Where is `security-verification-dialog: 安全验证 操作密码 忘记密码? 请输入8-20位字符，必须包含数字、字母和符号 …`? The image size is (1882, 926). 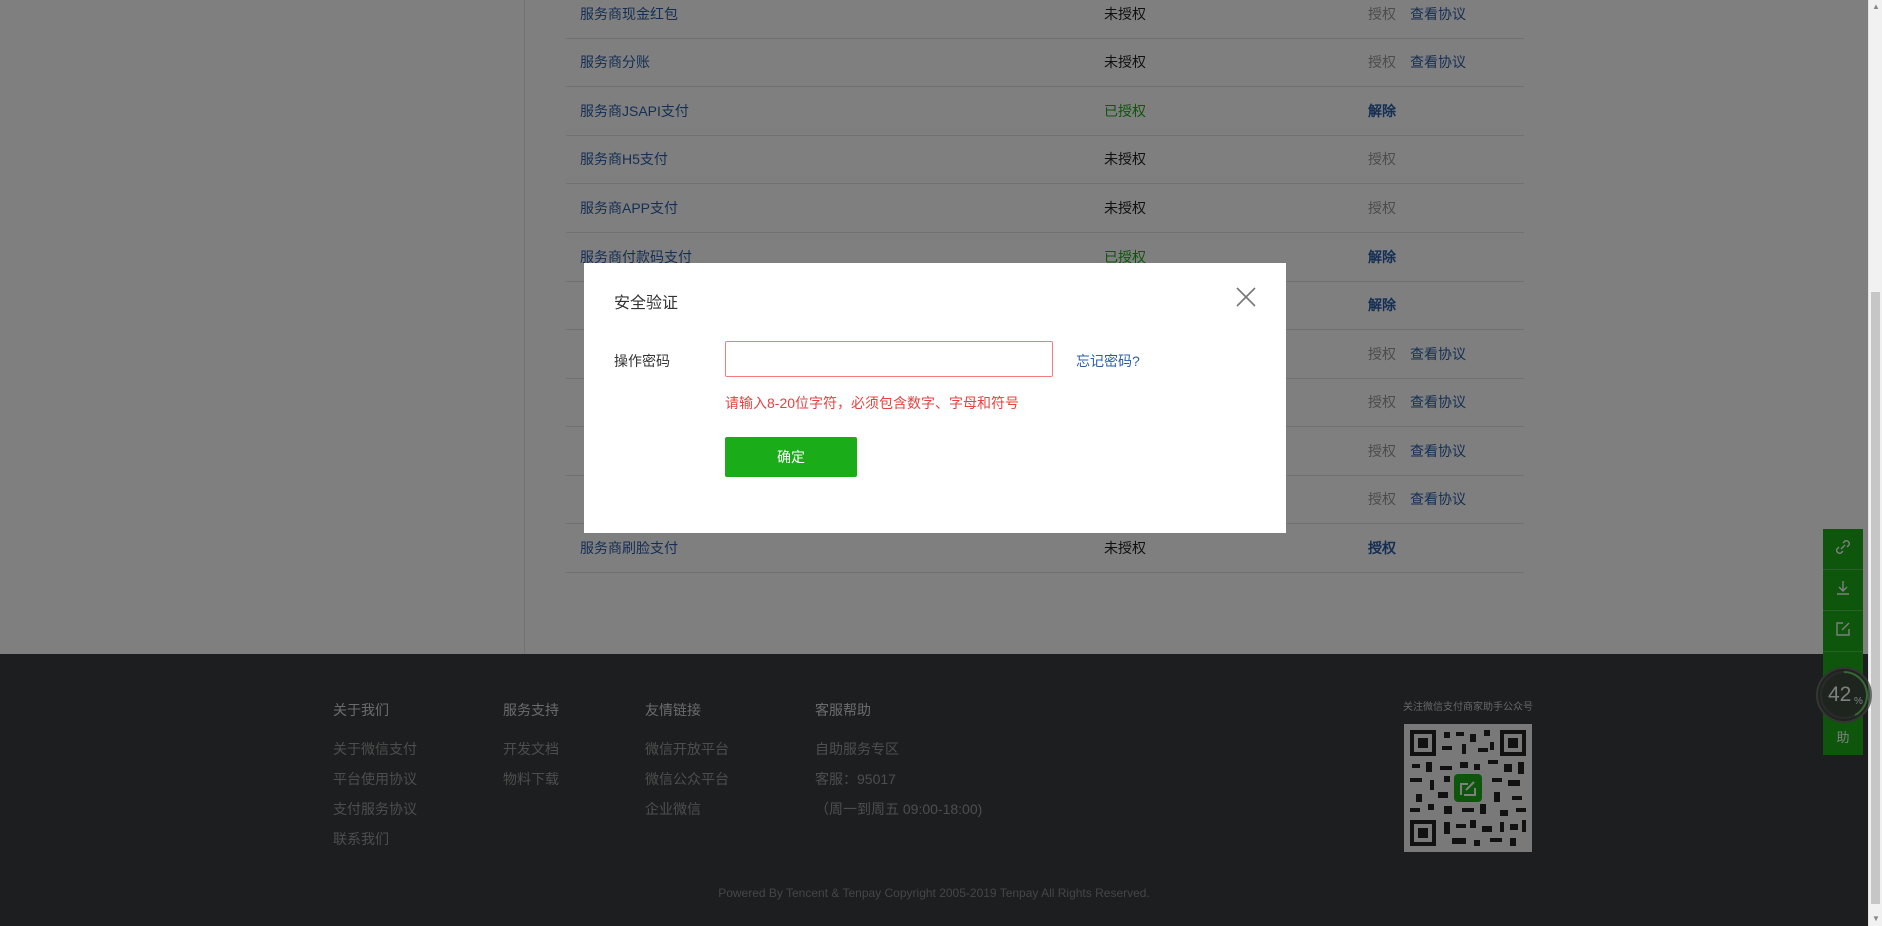
security-verification-dialog: 安全验证 操作密码 忘记密码? 请输入8-20位字符，必须包含数字、字母和符号 … is located at coordinates (935, 398).